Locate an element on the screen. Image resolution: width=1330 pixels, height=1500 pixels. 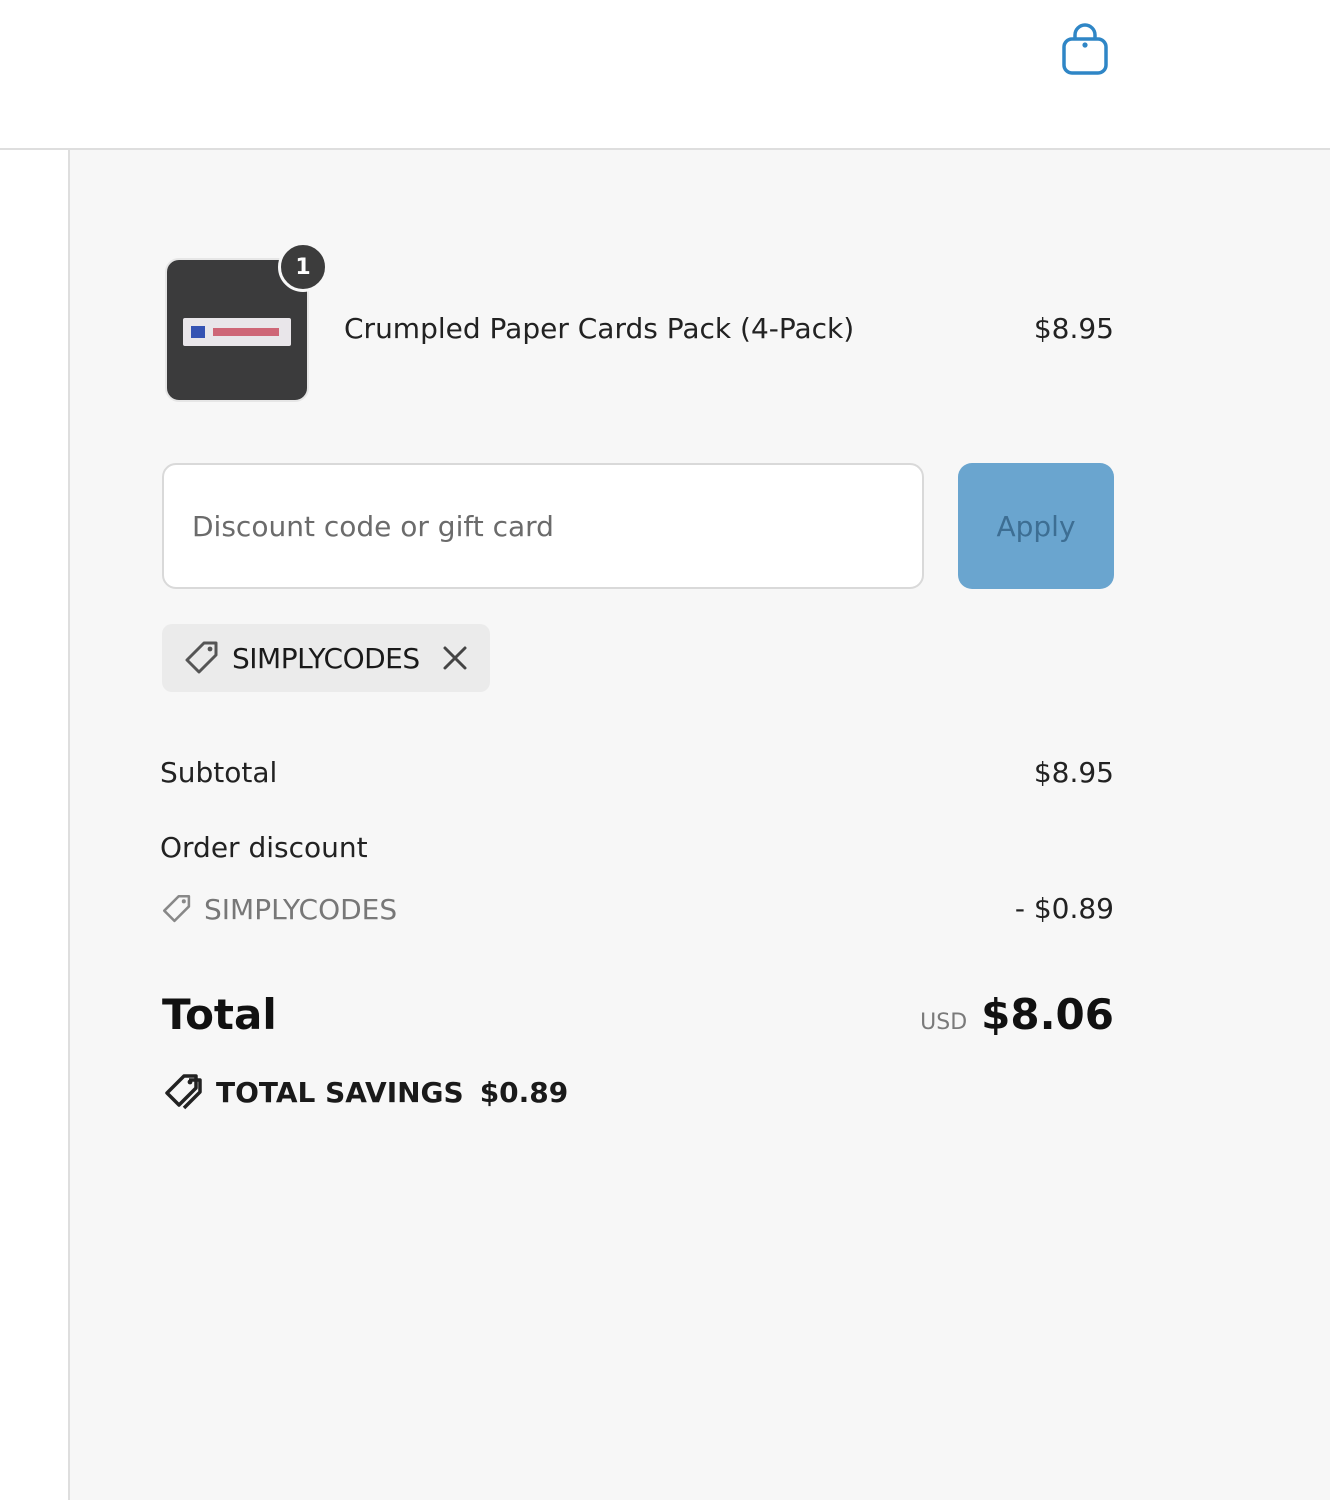
close-icon is located at coordinates (455, 658).